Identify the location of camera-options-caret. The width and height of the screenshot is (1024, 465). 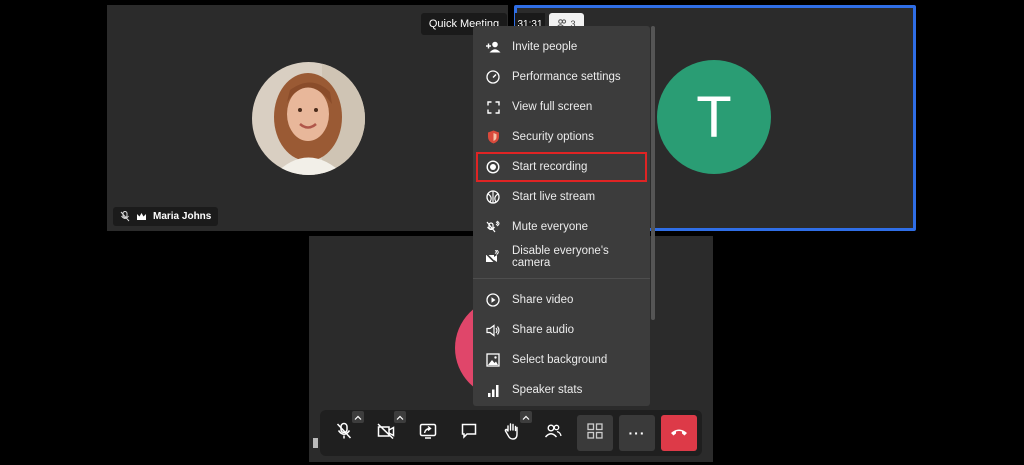
(400, 417).